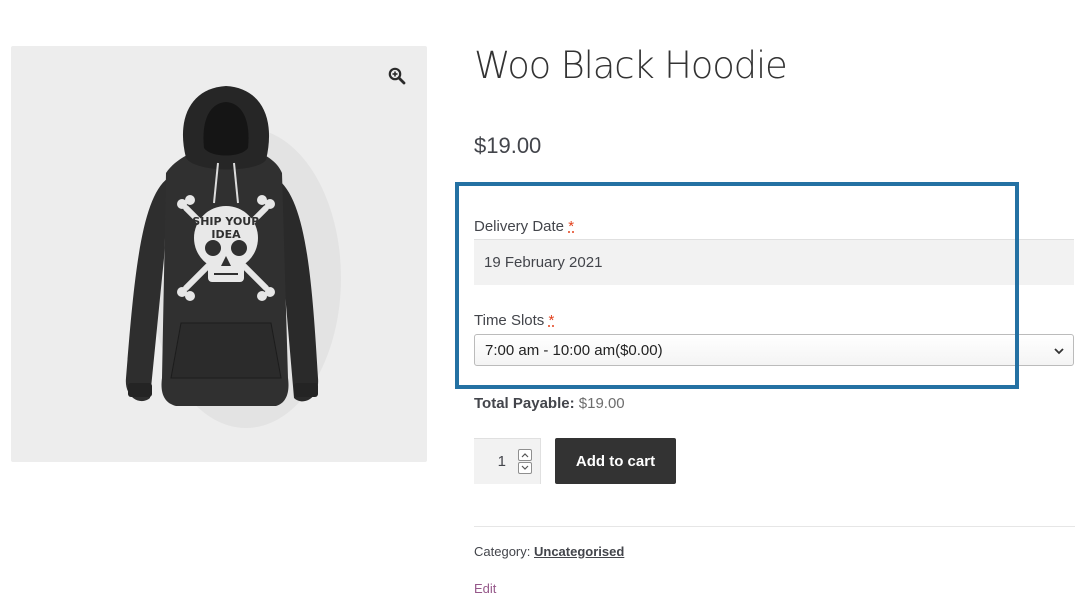 Image resolution: width=1080 pixels, height=608 pixels. I want to click on category-label: Category:, so click(502, 551).